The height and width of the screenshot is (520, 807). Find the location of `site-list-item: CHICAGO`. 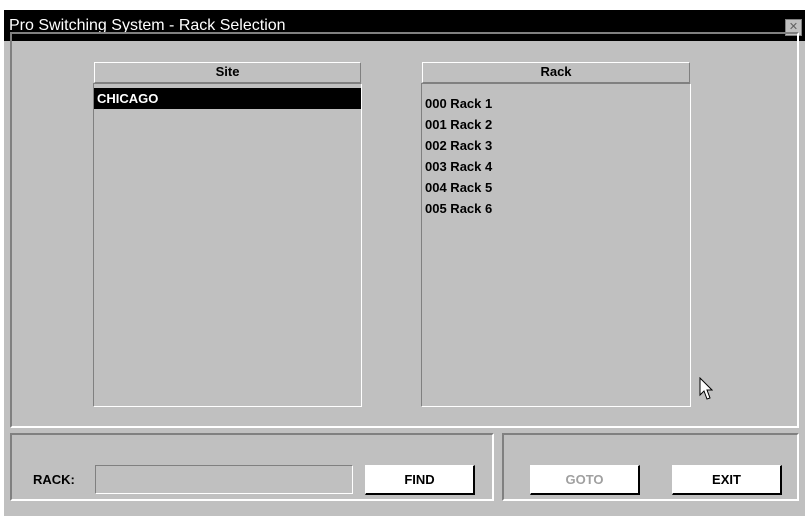

site-list-item: CHICAGO is located at coordinates (227, 98).